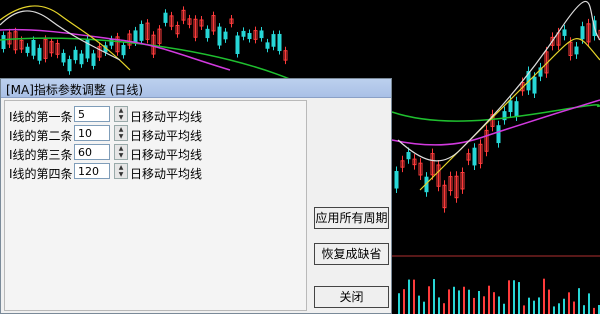 This screenshot has width=600, height=314. Describe the element at coordinates (75, 90) in the screenshot. I see `dialog-title: [MA]指标参数调整 (日线)` at that location.